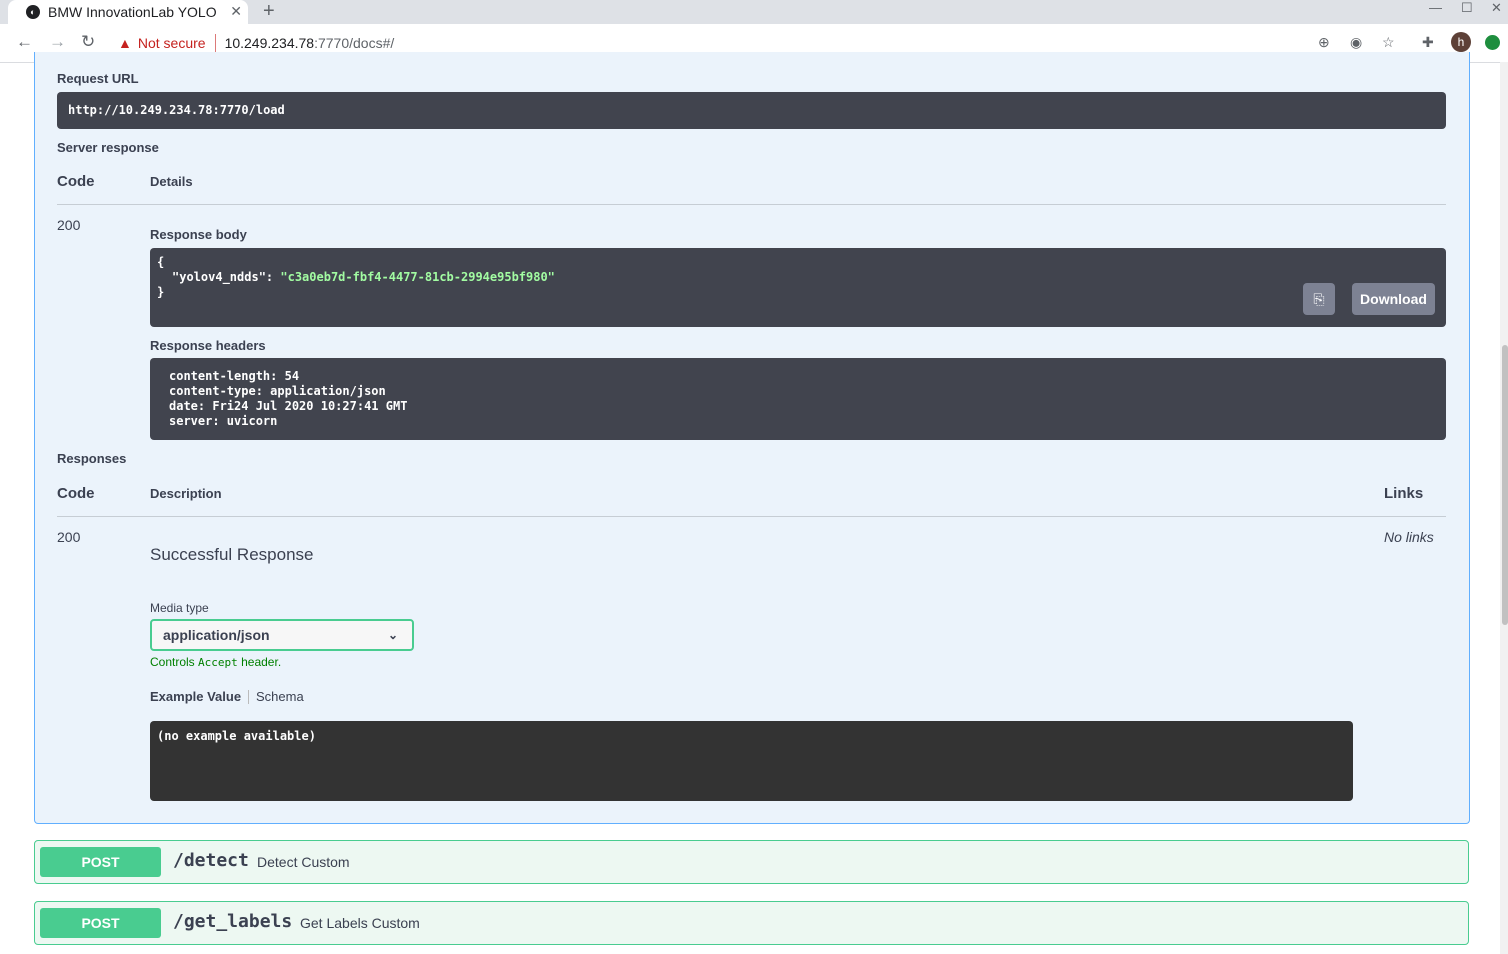  Describe the element at coordinates (69, 225) in the screenshot. I see `server-response-code: 200` at that location.